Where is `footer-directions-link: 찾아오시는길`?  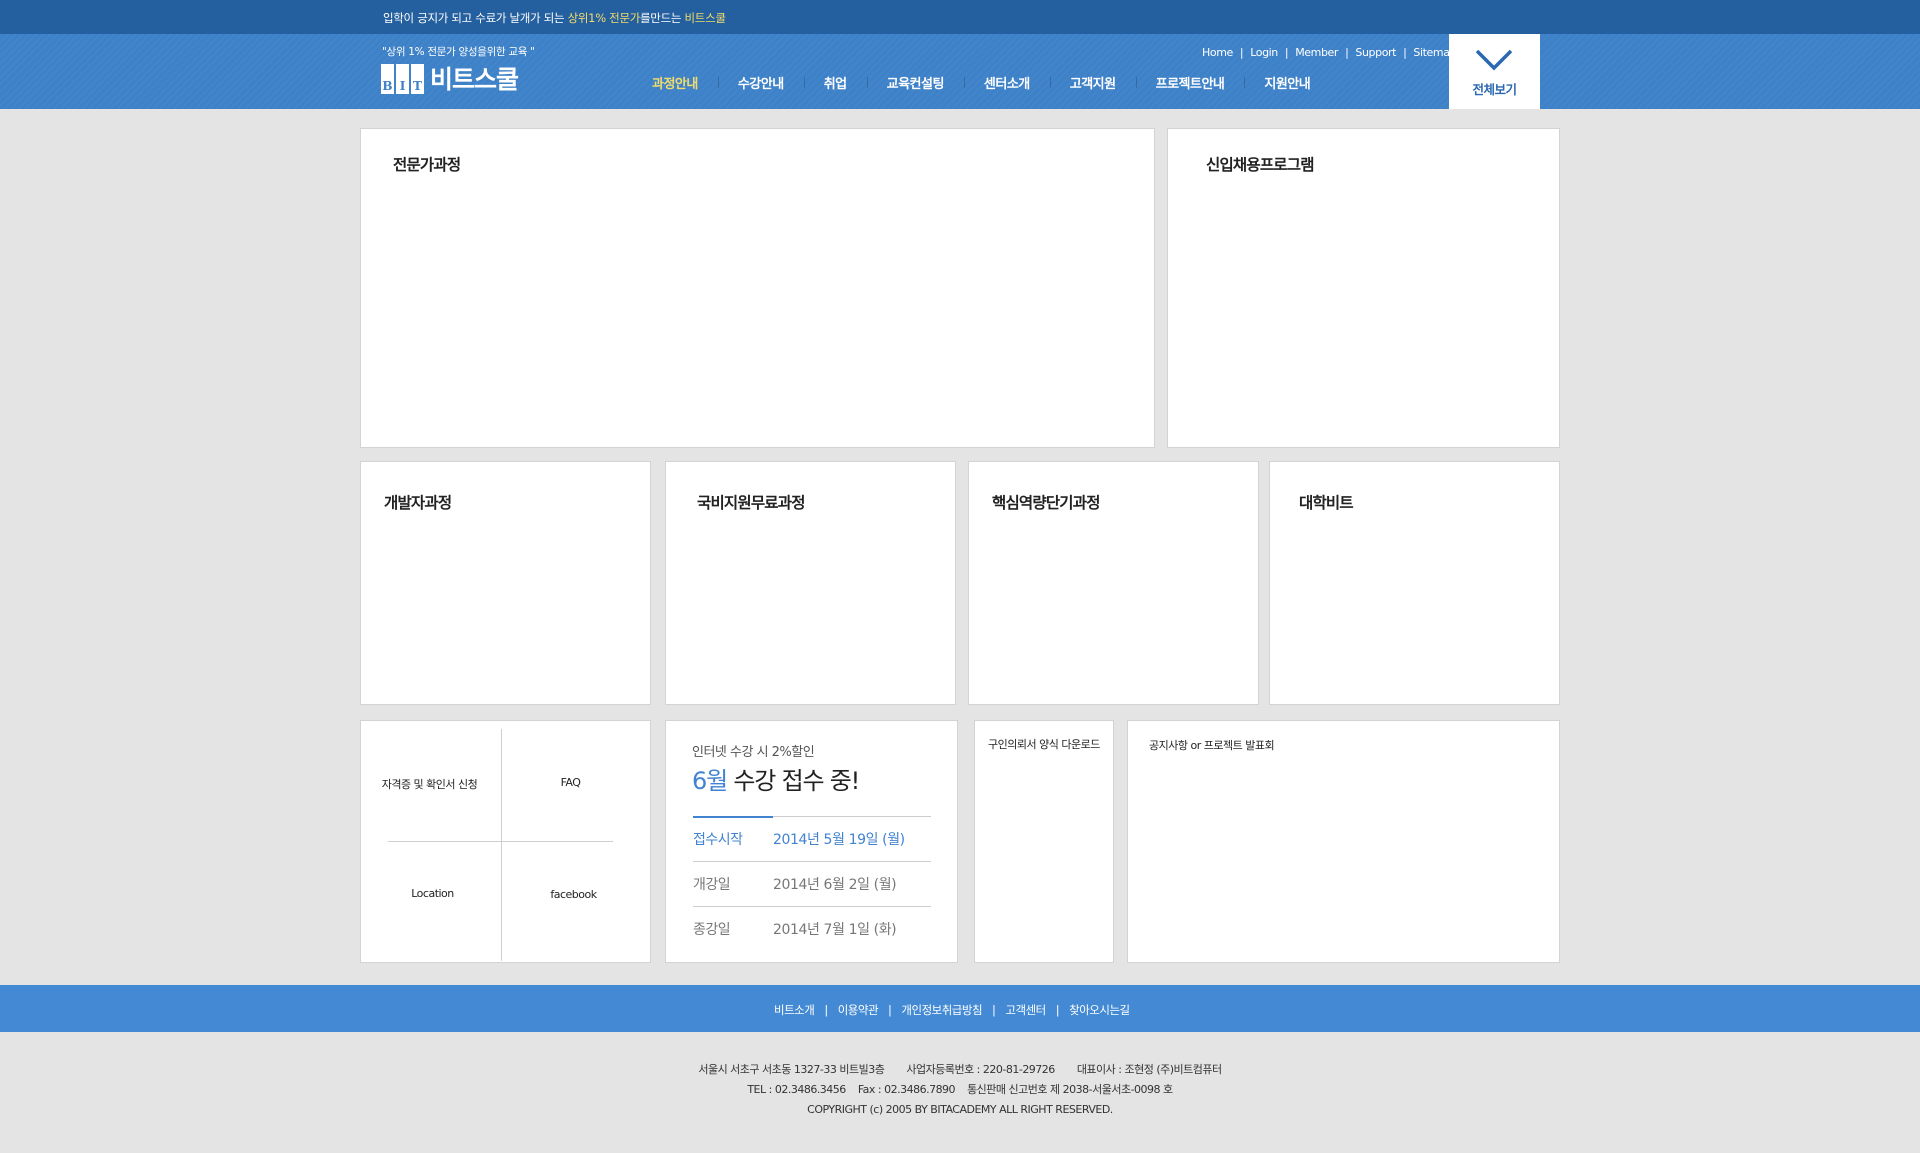
footer-directions-link: 찾아오시는길 is located at coordinates (1099, 1010).